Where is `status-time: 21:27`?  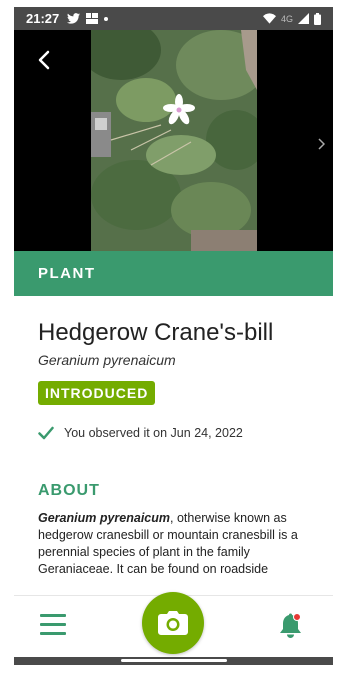 status-time: 21:27 is located at coordinates (43, 18).